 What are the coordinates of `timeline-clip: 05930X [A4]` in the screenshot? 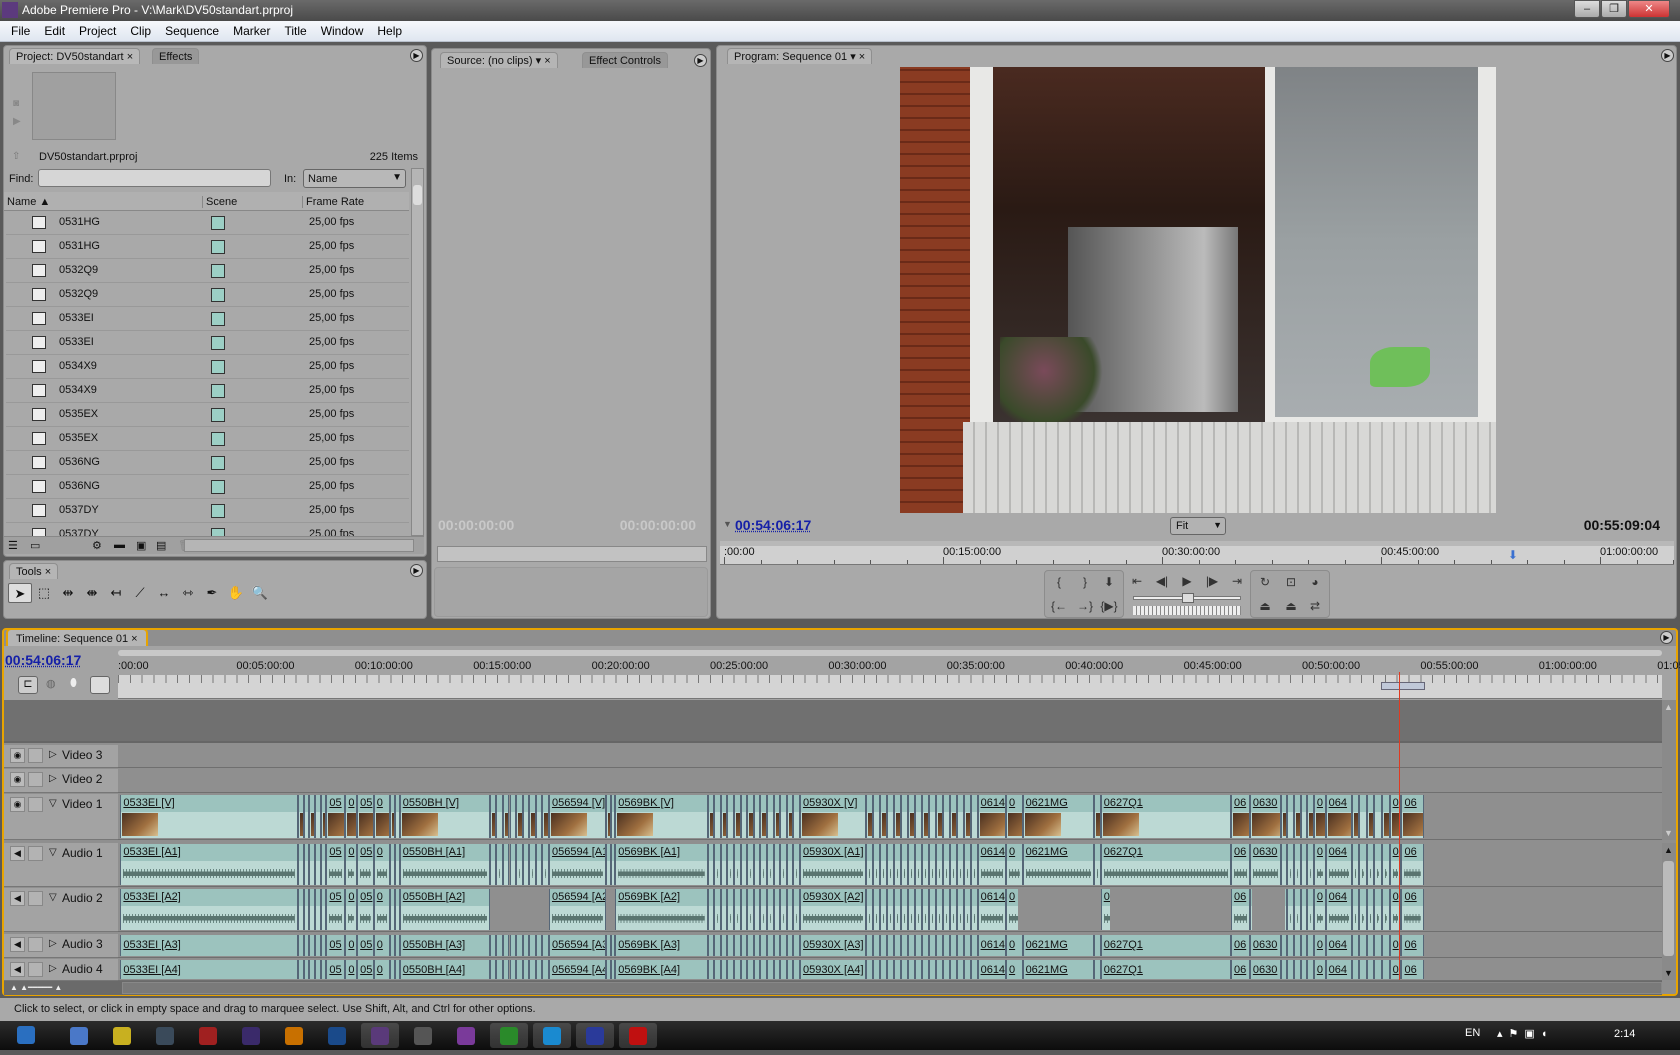 It's located at (833, 969).